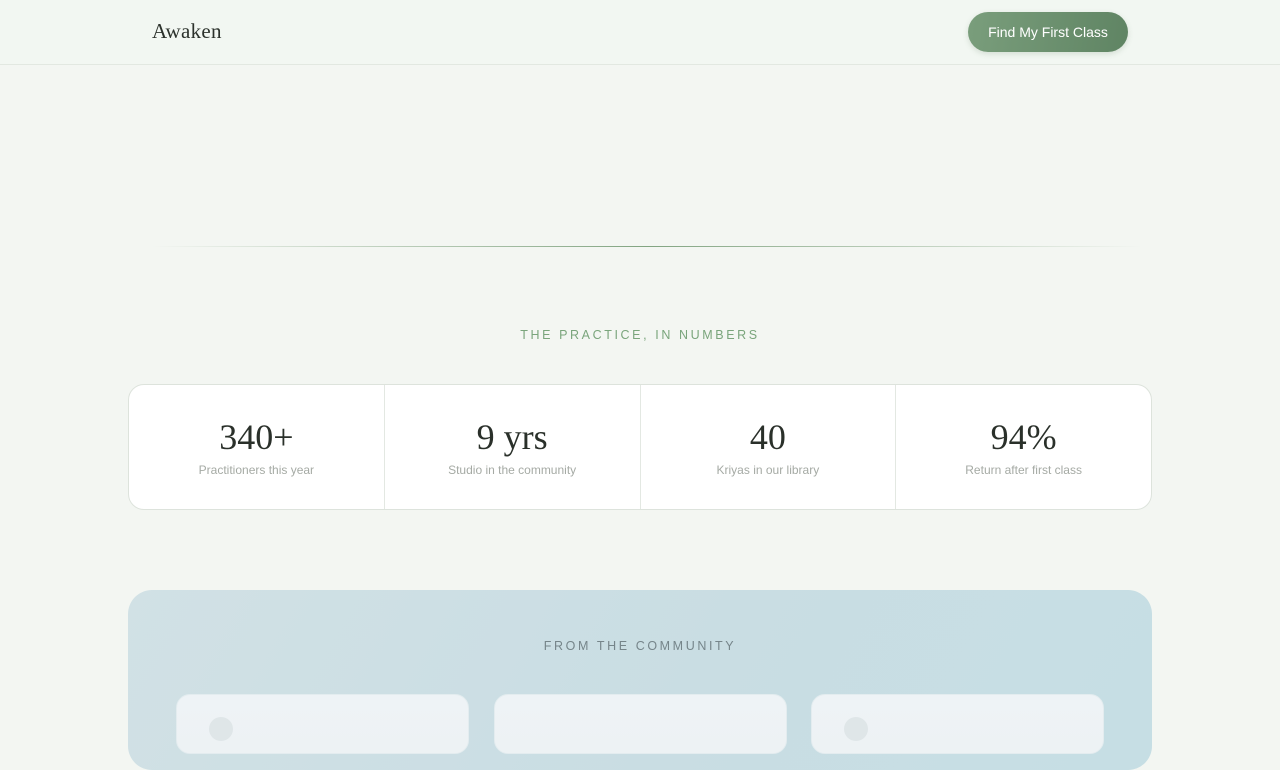 This screenshot has width=1280, height=770. I want to click on stat-label: Return after first class, so click(1023, 470).